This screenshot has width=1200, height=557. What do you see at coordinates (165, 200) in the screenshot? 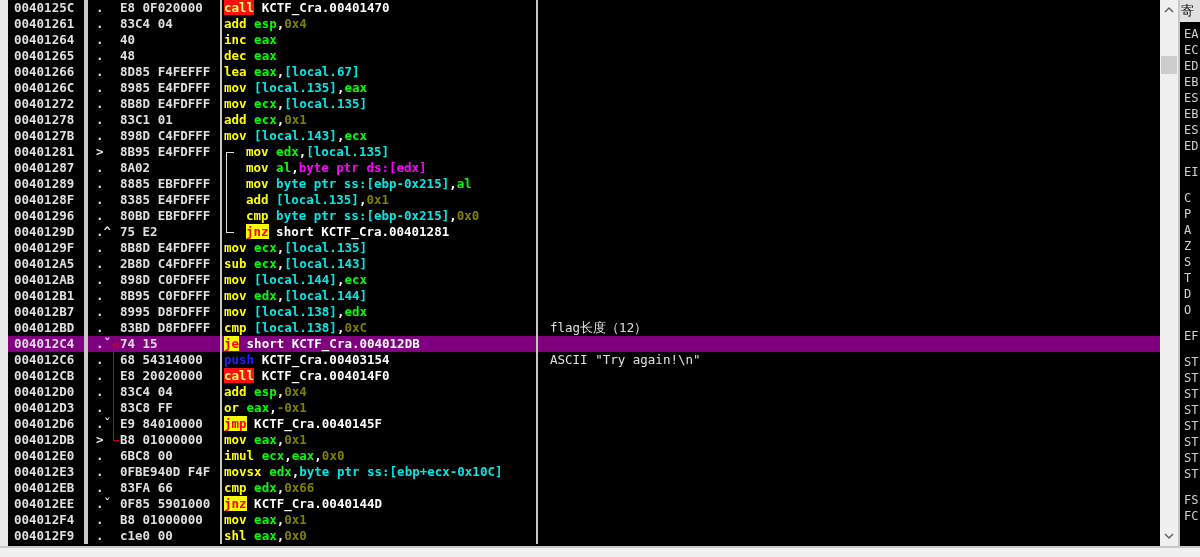
I see `hex-bytes: 8385 E4FDFFF` at bounding box center [165, 200].